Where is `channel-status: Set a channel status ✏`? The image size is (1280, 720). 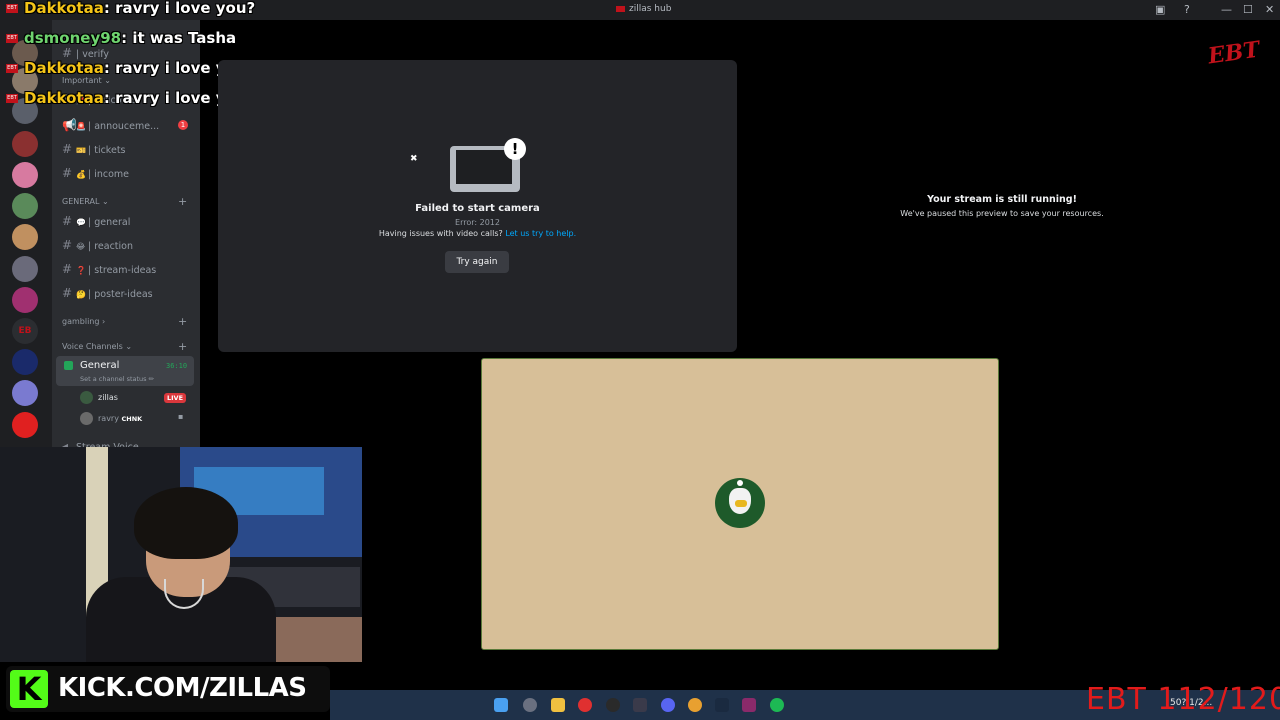 channel-status: Set a channel status ✏ is located at coordinates (117, 379).